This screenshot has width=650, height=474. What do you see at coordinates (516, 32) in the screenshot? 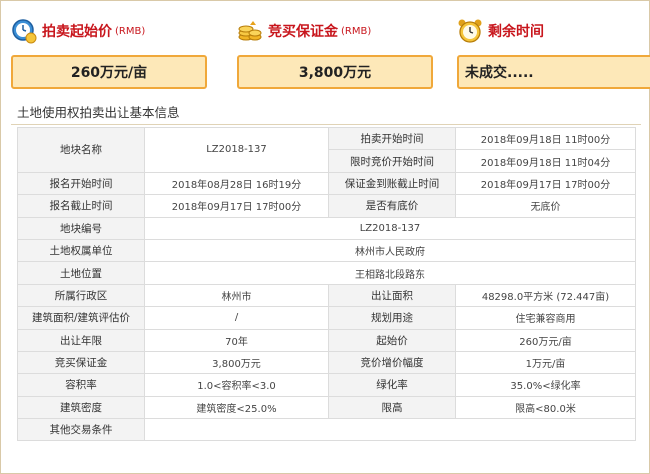
I see `remaining-time-label: 剩余时间` at bounding box center [516, 32].